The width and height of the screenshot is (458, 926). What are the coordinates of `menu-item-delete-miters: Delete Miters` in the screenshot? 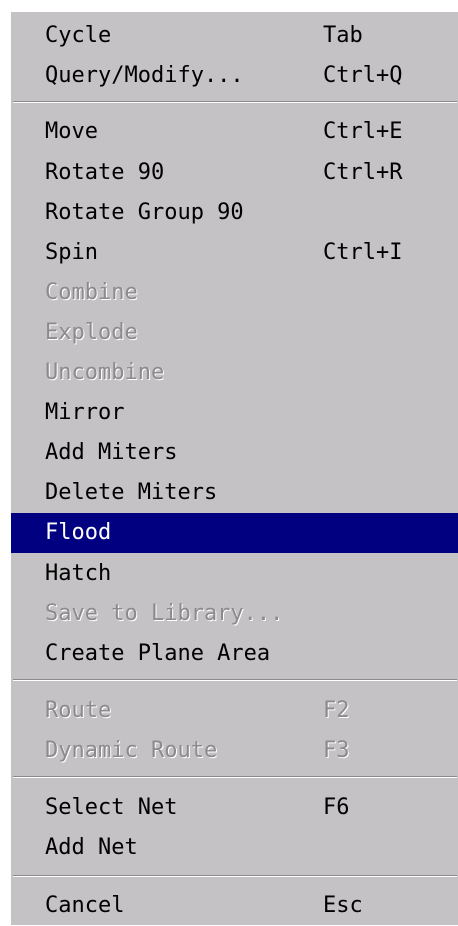 It's located at (234, 493).